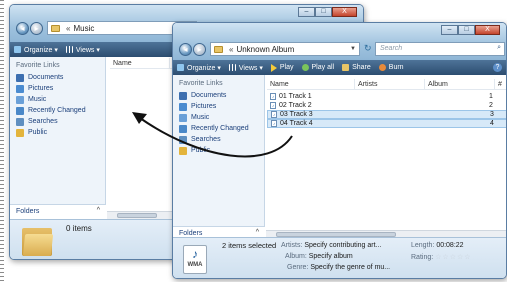 This screenshot has height=282, width=507. I want to click on share-button: Share, so click(356, 67).